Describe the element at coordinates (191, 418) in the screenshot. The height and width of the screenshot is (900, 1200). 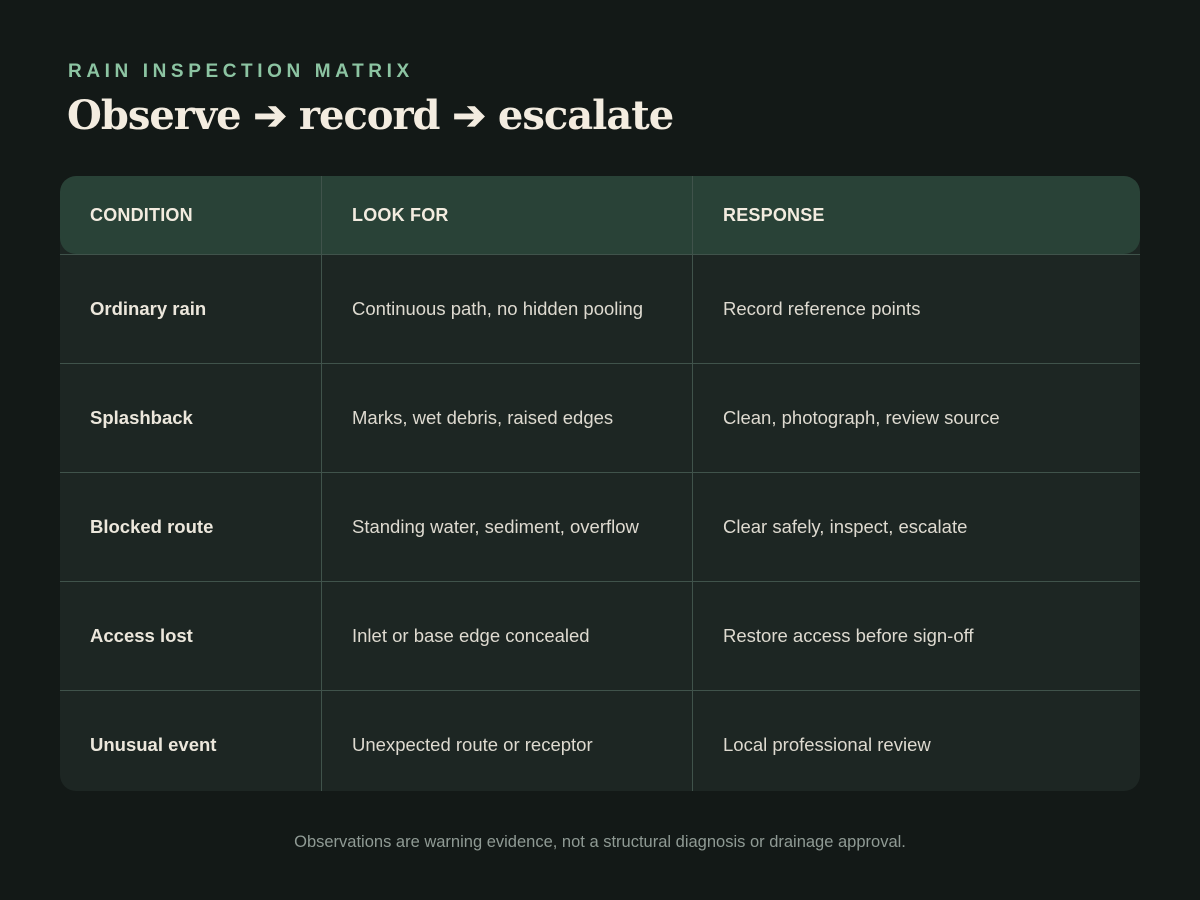
I see `condition-cell: Splashback` at that location.